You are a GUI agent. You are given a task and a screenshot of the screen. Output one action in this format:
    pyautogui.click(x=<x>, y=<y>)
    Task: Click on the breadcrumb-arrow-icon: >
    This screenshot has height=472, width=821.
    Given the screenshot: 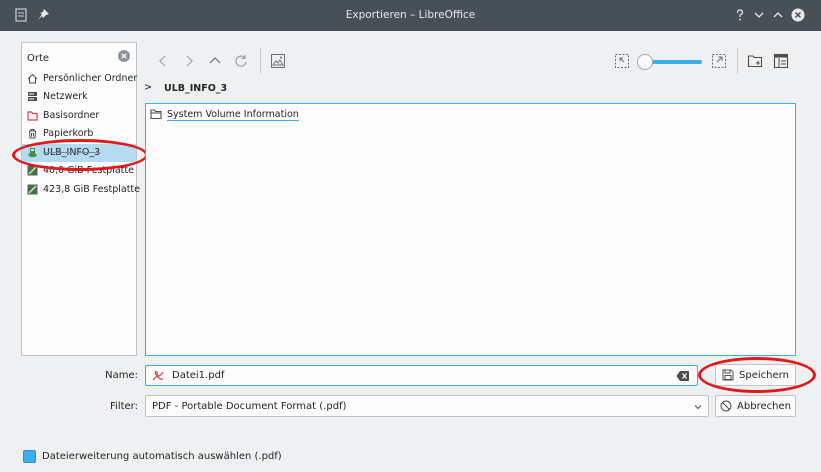 What is the action you would take?
    pyautogui.click(x=148, y=87)
    